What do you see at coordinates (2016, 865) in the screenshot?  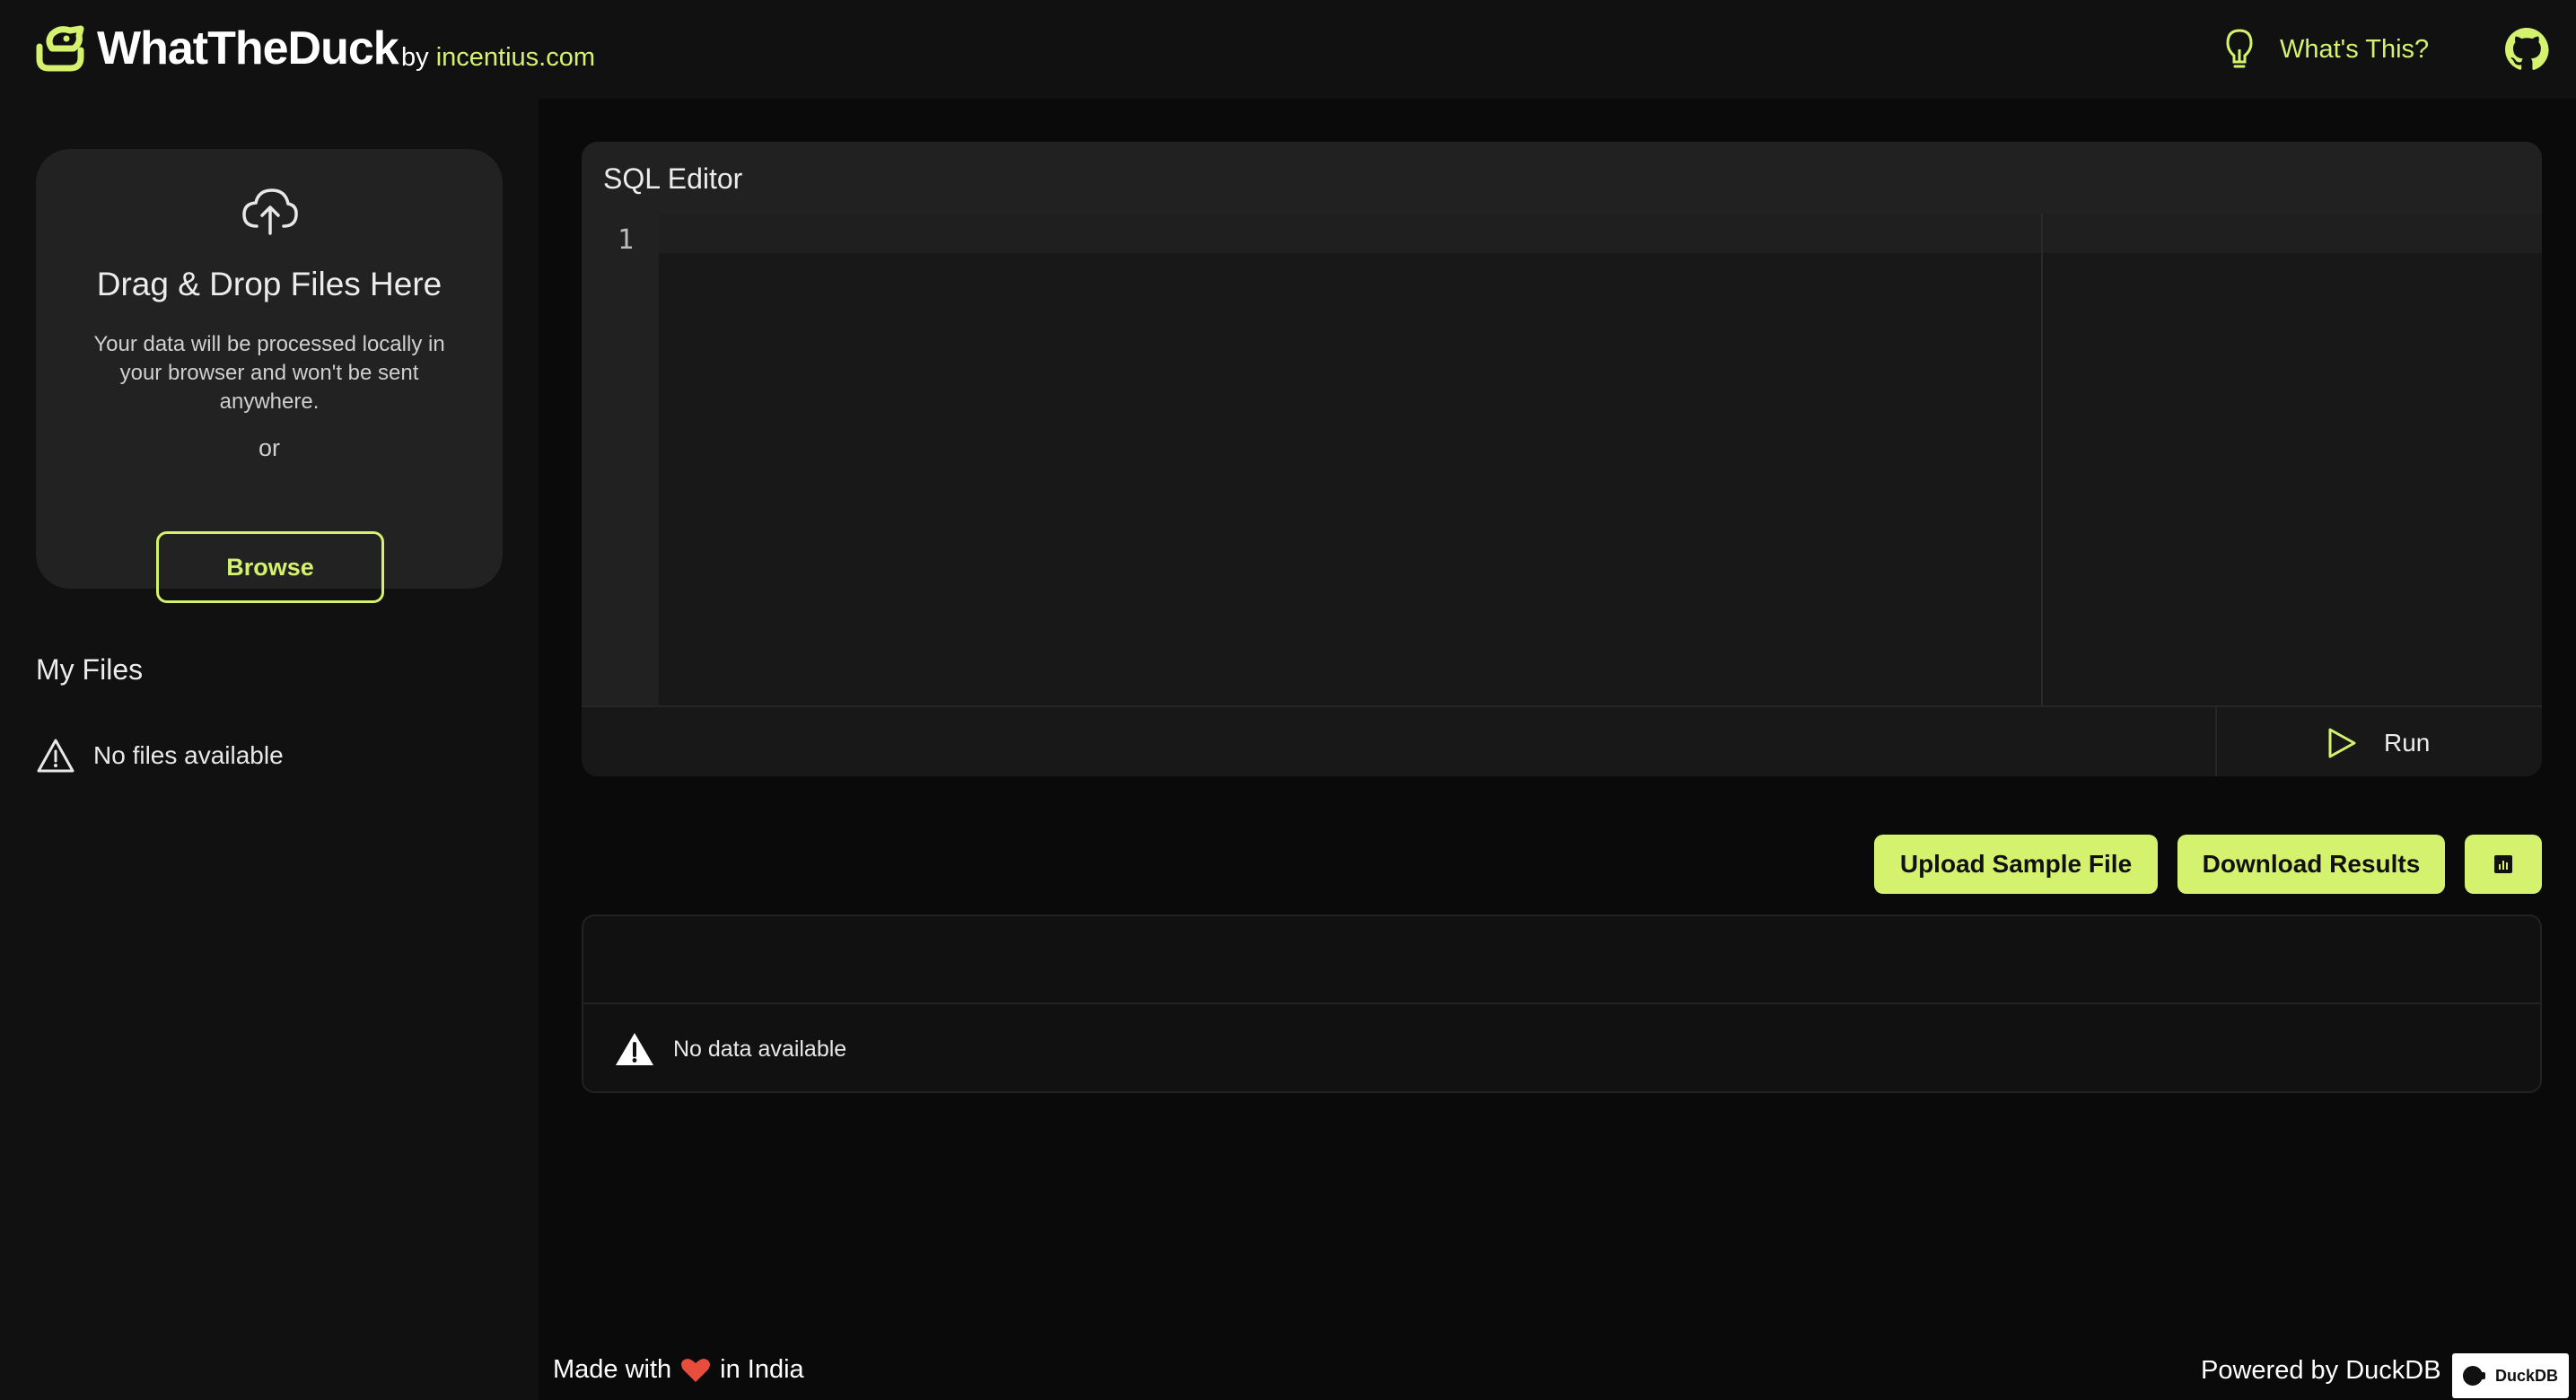 I see `upload-sample-file-button: Upload Sample File` at bounding box center [2016, 865].